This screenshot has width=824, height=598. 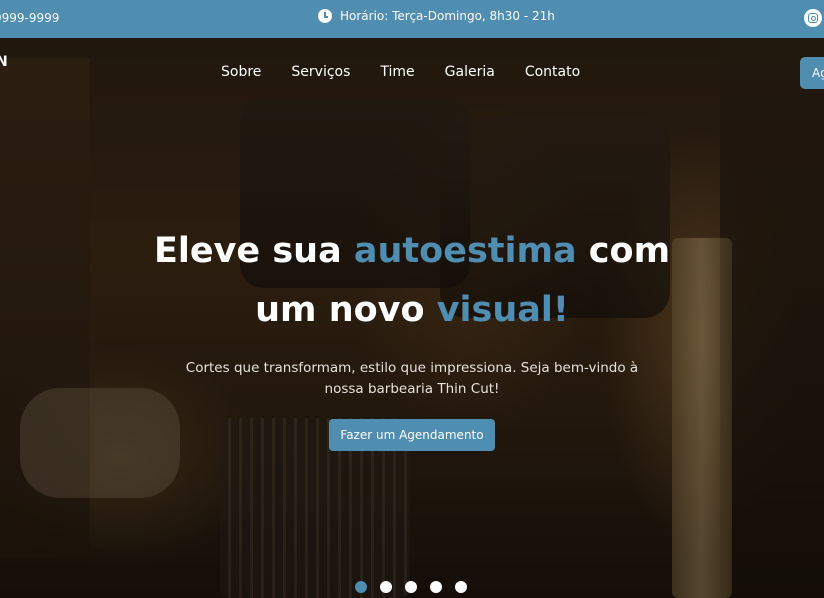 I want to click on header-schedule-button: Ag, so click(x=812, y=73).